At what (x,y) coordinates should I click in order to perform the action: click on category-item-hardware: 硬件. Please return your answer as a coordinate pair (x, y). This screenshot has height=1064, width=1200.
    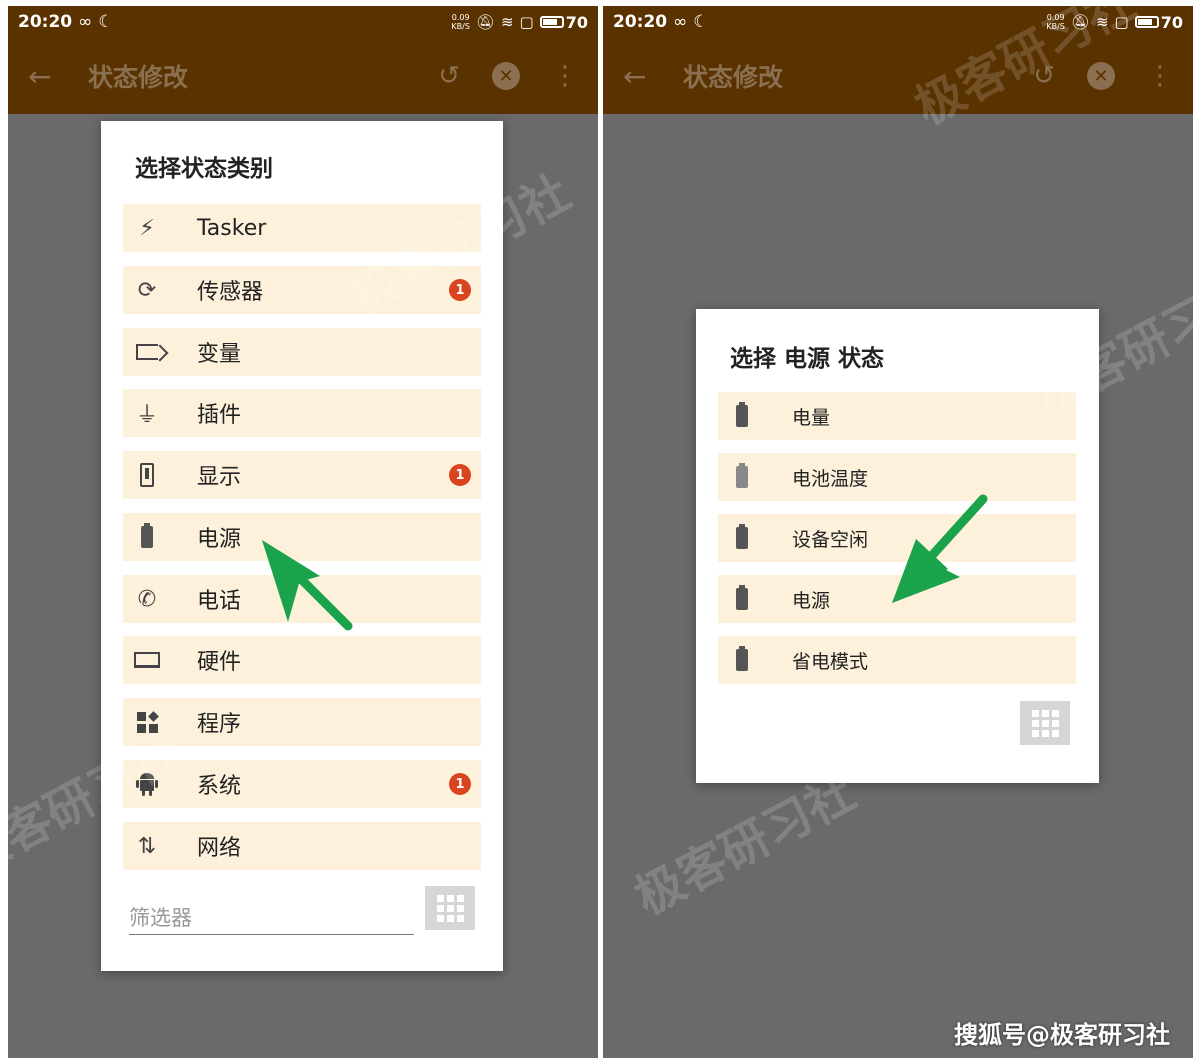
    Looking at the image, I should click on (302, 660).